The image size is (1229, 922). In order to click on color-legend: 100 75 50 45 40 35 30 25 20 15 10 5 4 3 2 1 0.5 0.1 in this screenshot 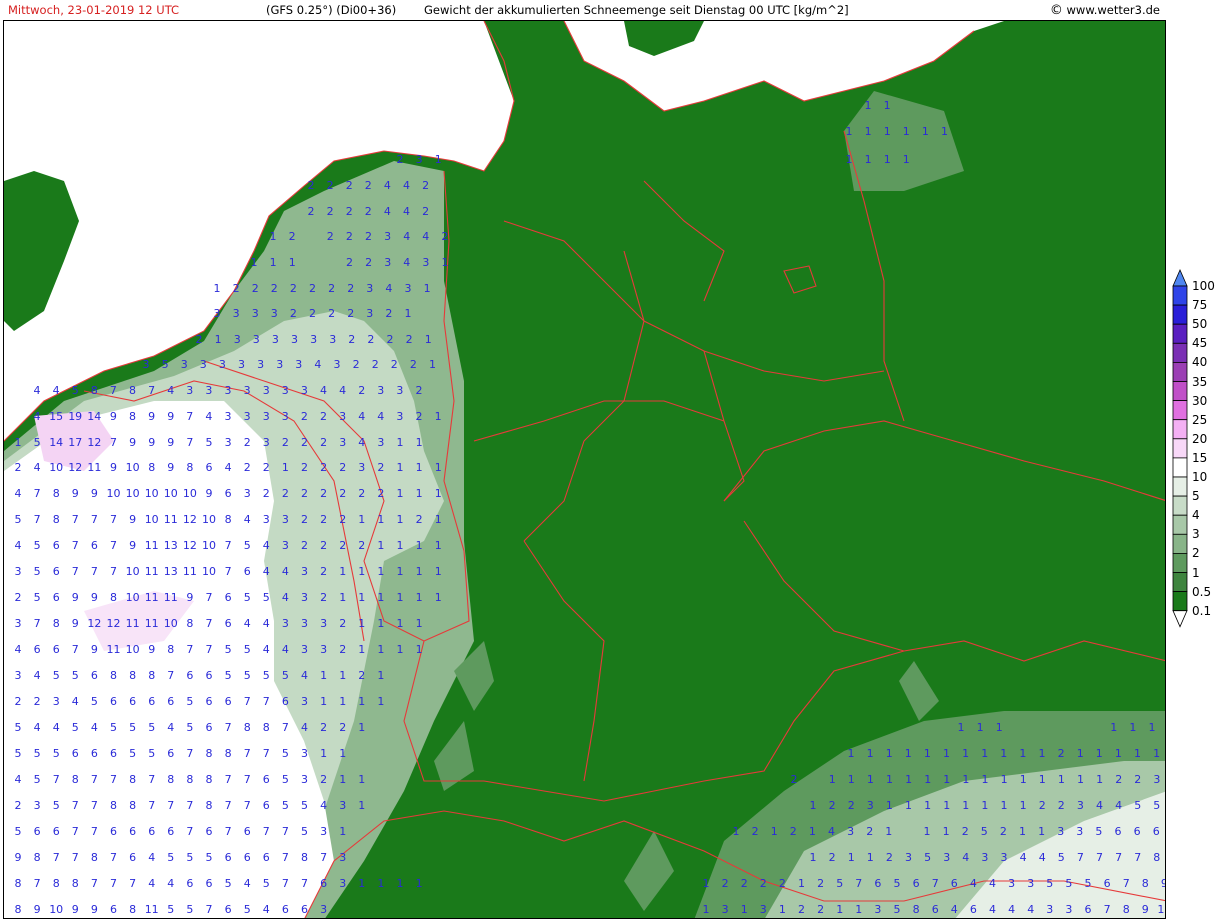, I will do `click(1199, 453)`.